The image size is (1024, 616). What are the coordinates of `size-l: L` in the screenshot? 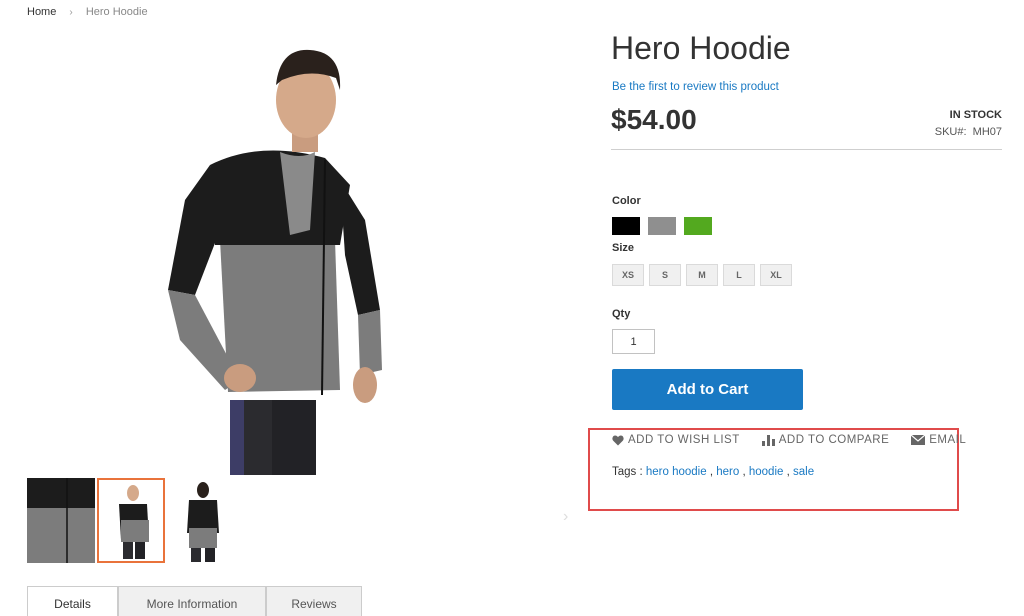 It's located at (739, 275).